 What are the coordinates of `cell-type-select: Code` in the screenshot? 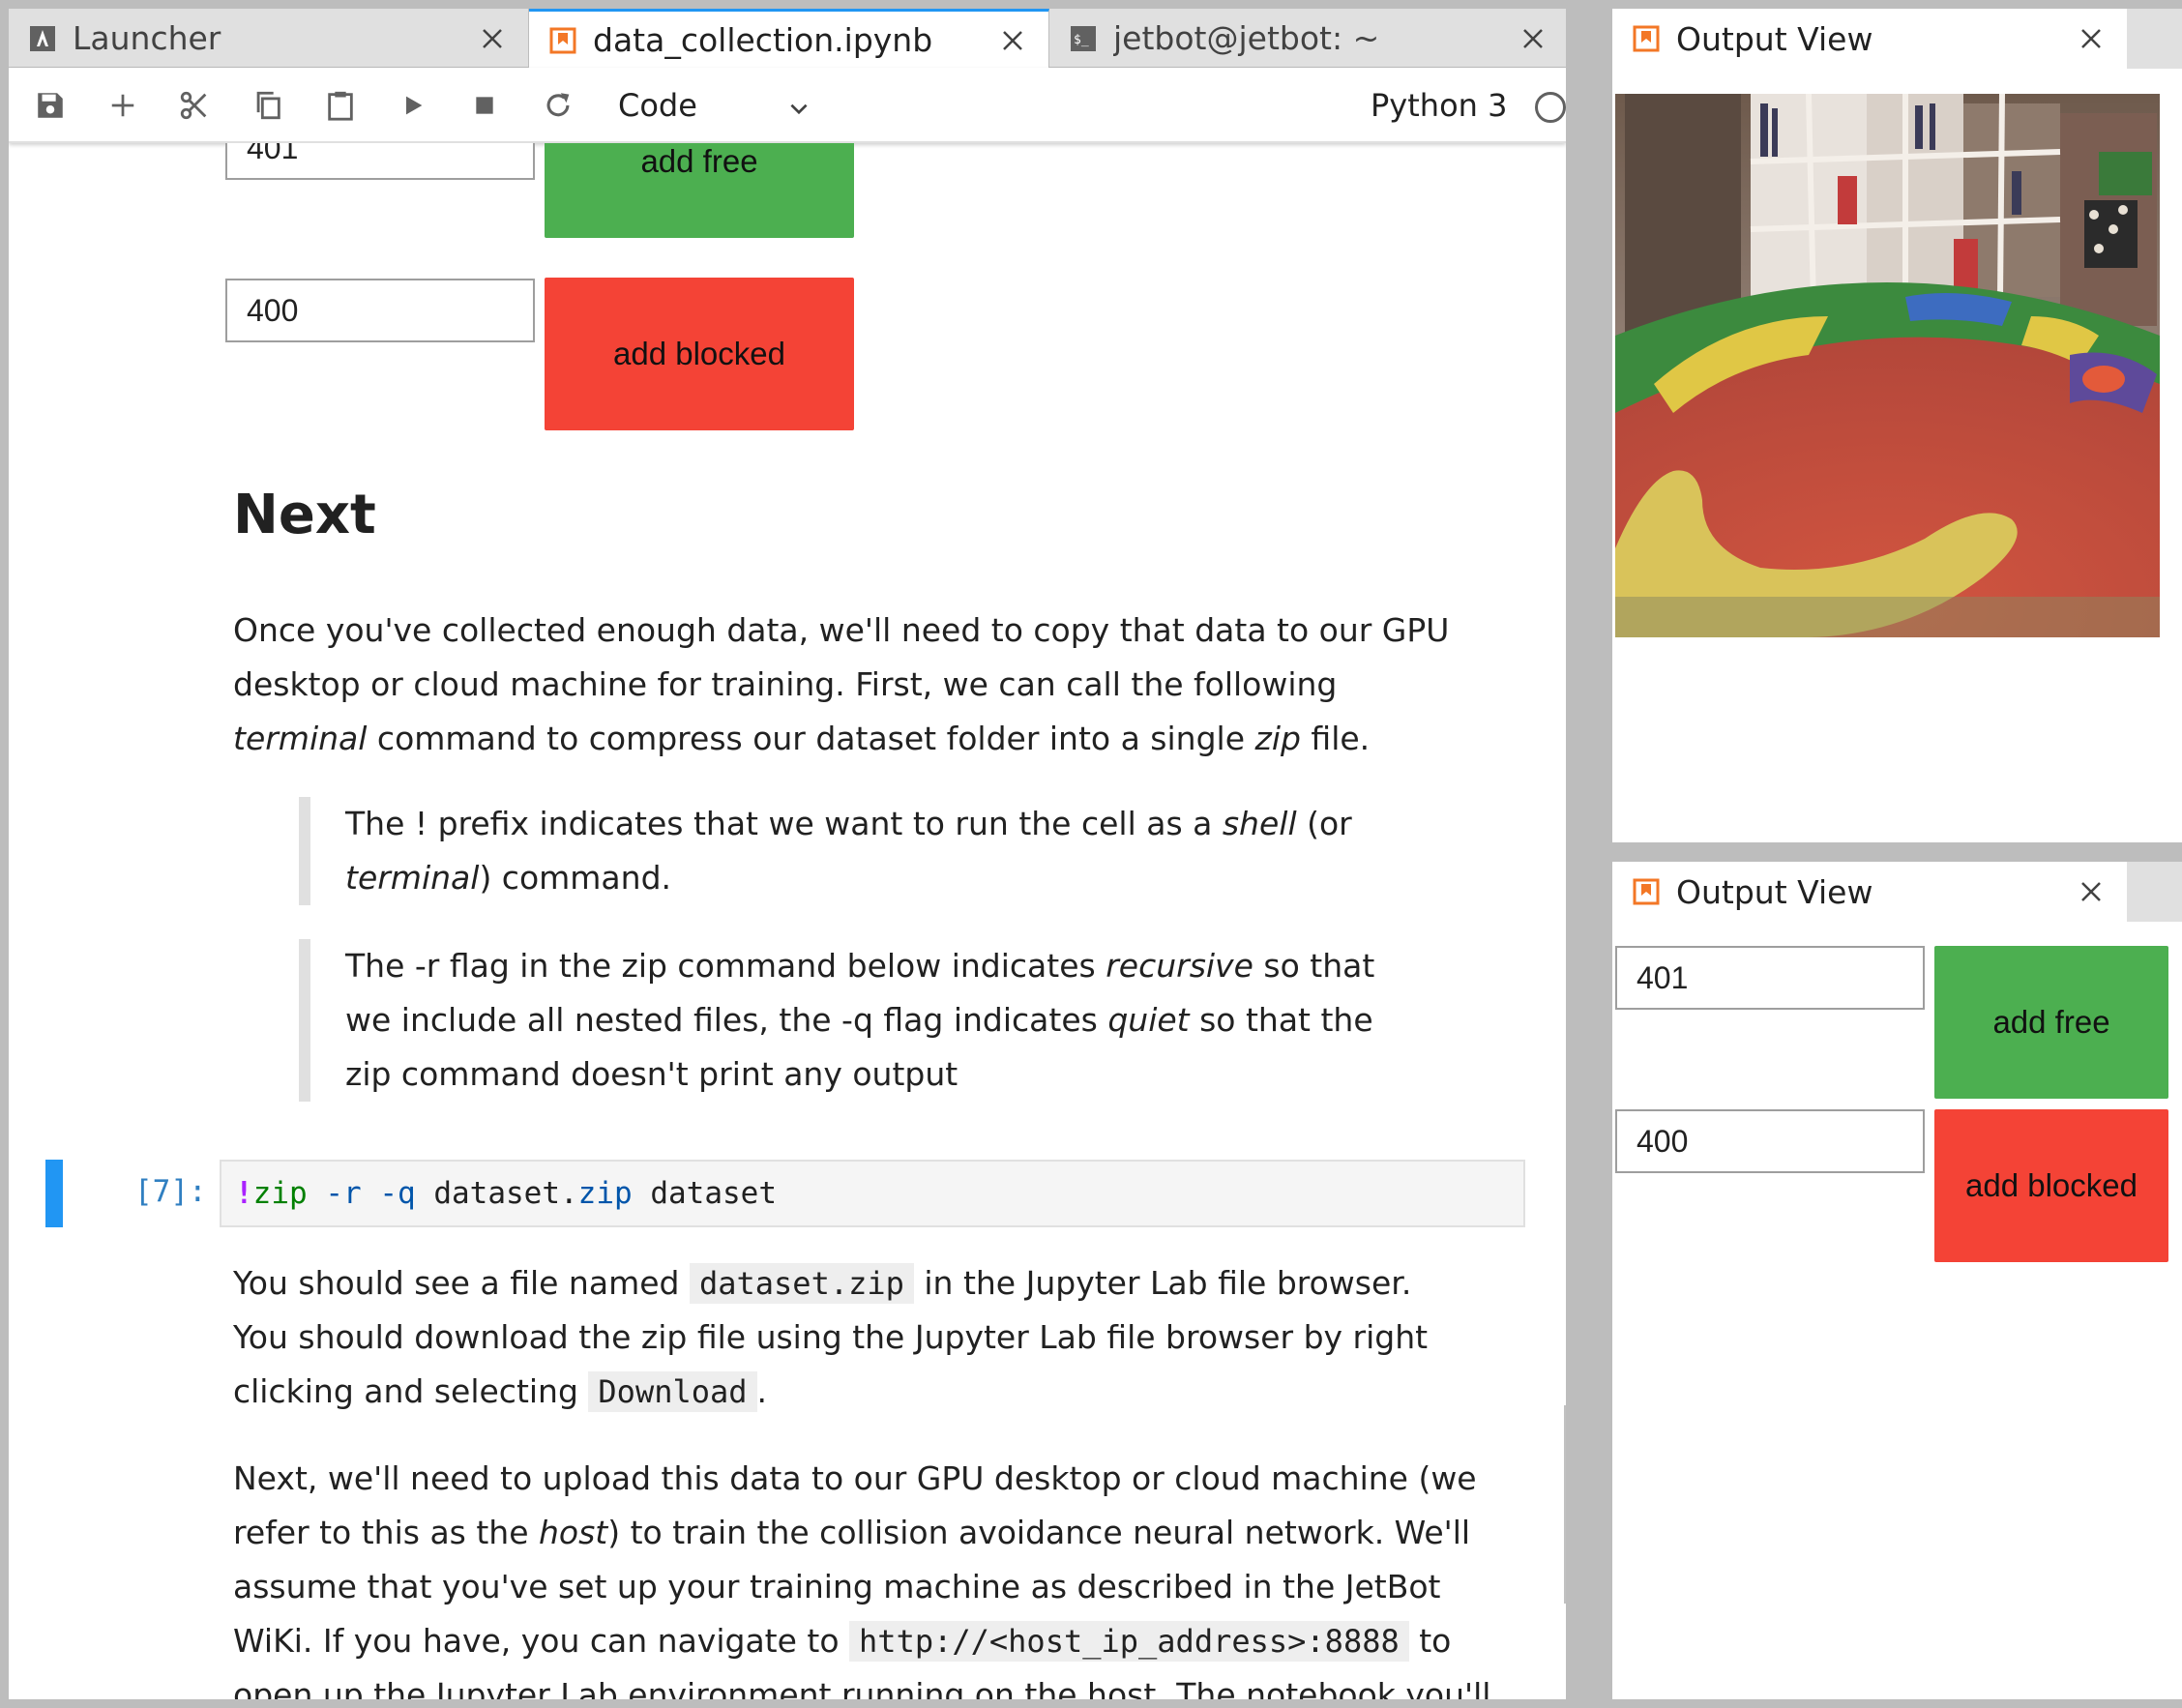 It's located at (714, 105).